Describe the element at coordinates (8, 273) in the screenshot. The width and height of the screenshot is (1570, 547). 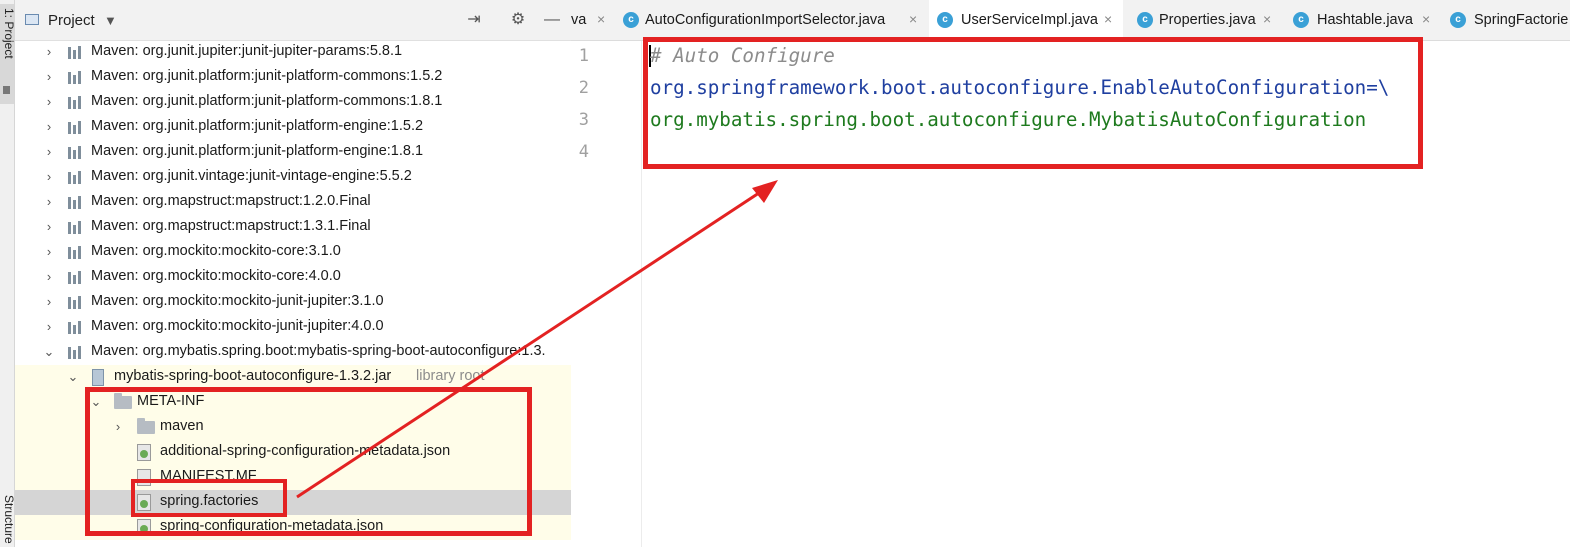
I see `tool-window-stripe: 1: Project Structure` at that location.